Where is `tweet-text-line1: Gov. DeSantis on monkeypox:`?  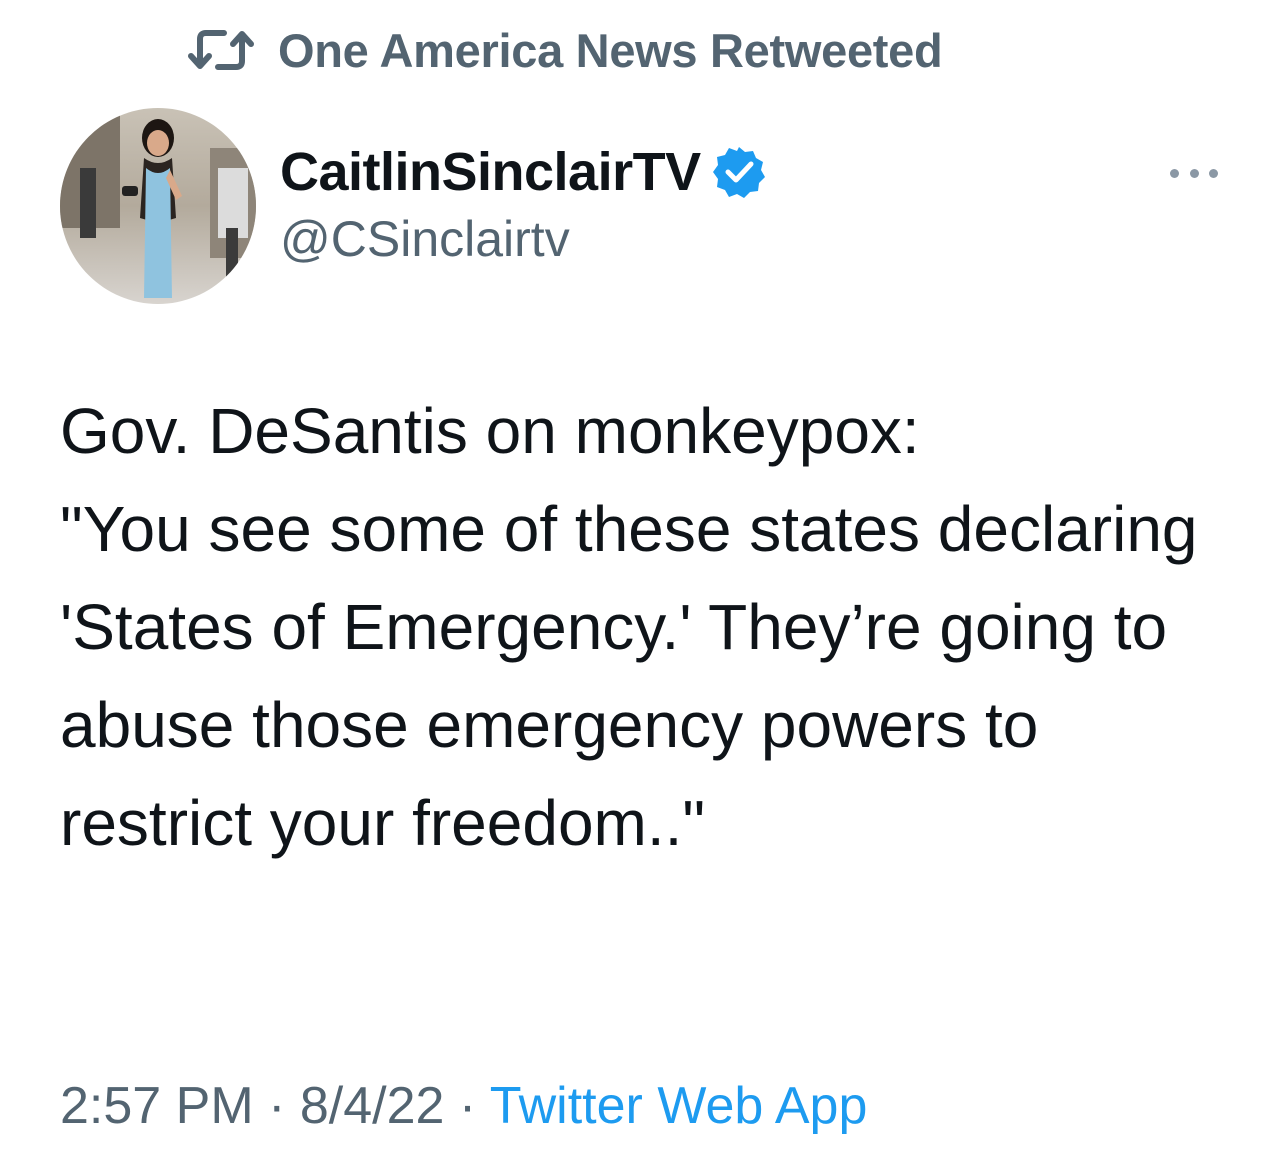
tweet-text-line1: Gov. DeSantis on monkeypox: is located at coordinates (490, 431).